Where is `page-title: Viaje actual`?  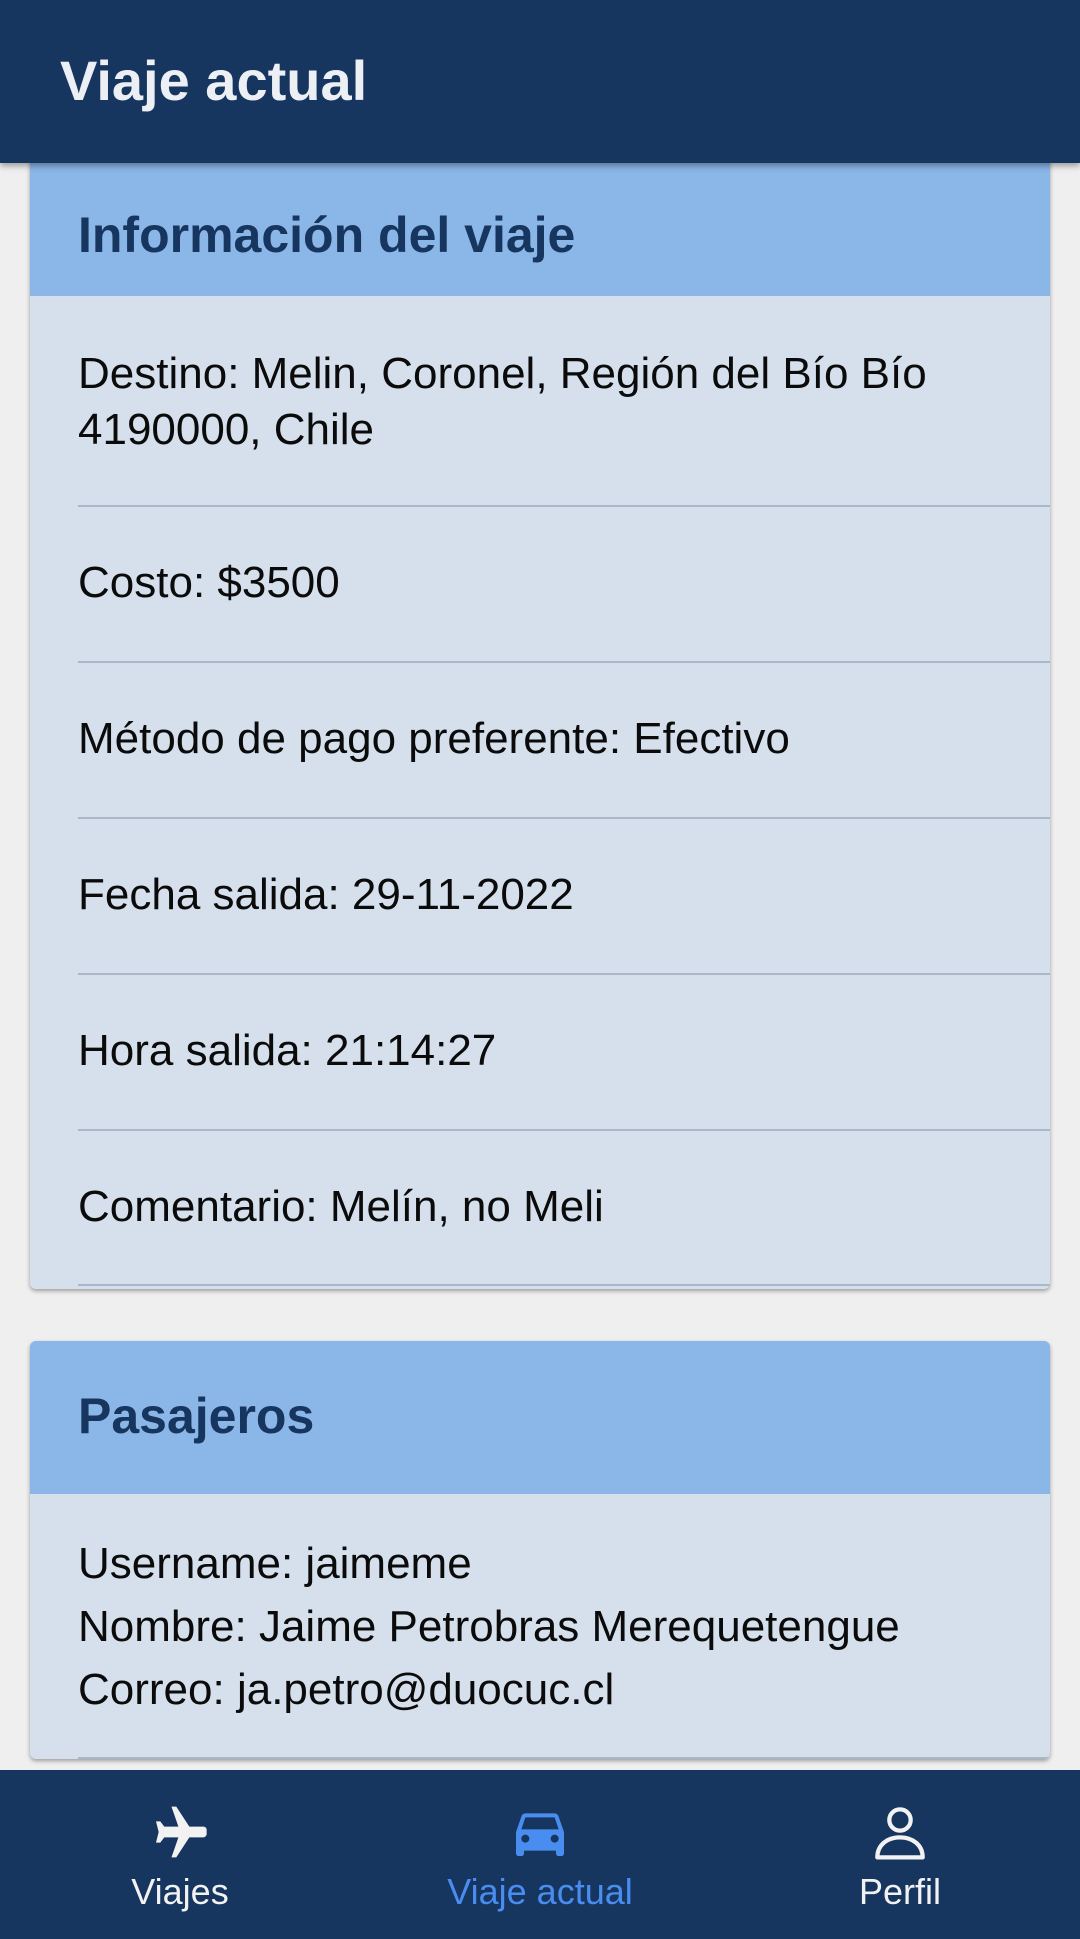 page-title: Viaje actual is located at coordinates (214, 80).